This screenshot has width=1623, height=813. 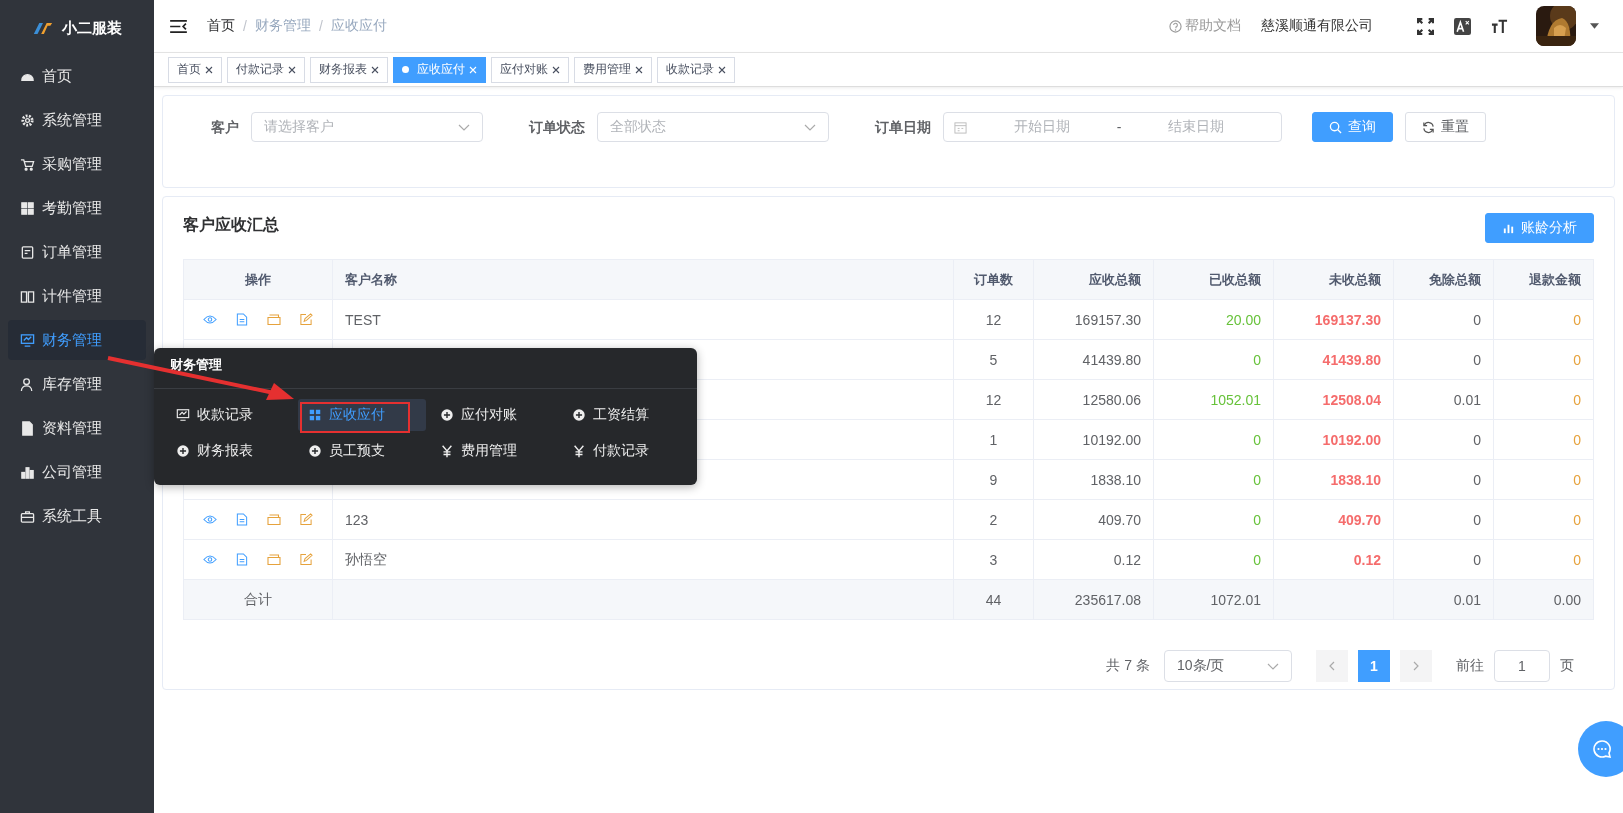 I want to click on page-tab: 费用管理, so click(x=613, y=69).